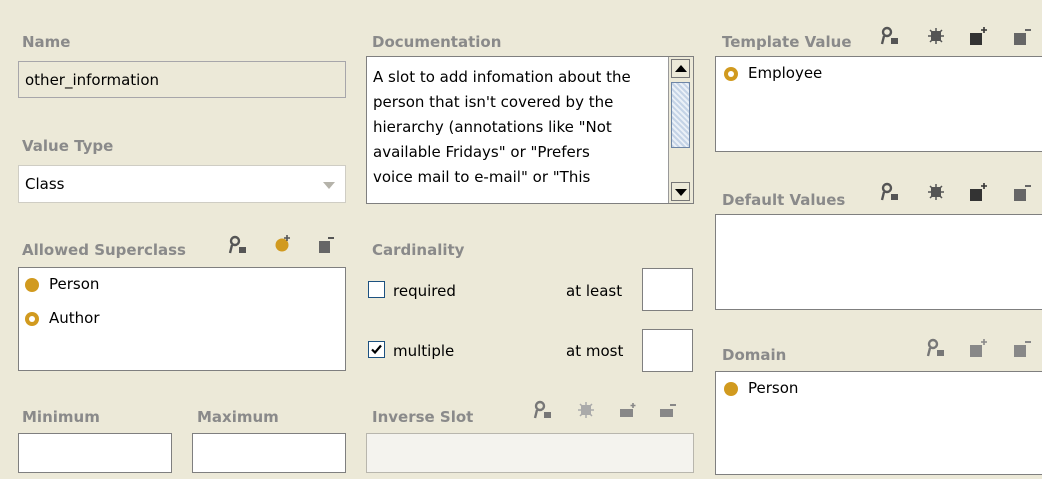 The width and height of the screenshot is (1042, 479). Describe the element at coordinates (978, 36) in the screenshot. I see `add-instance-icon` at that location.